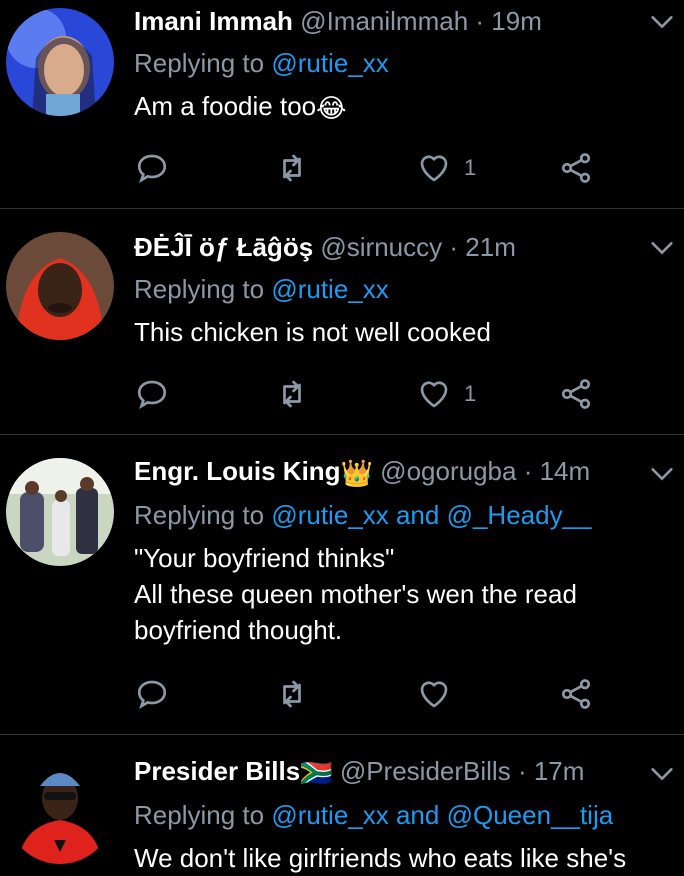 The image size is (684, 876). Describe the element at coordinates (264, 558) in the screenshot. I see `tweet-text-line: "Your boyfriend thinks"` at that location.